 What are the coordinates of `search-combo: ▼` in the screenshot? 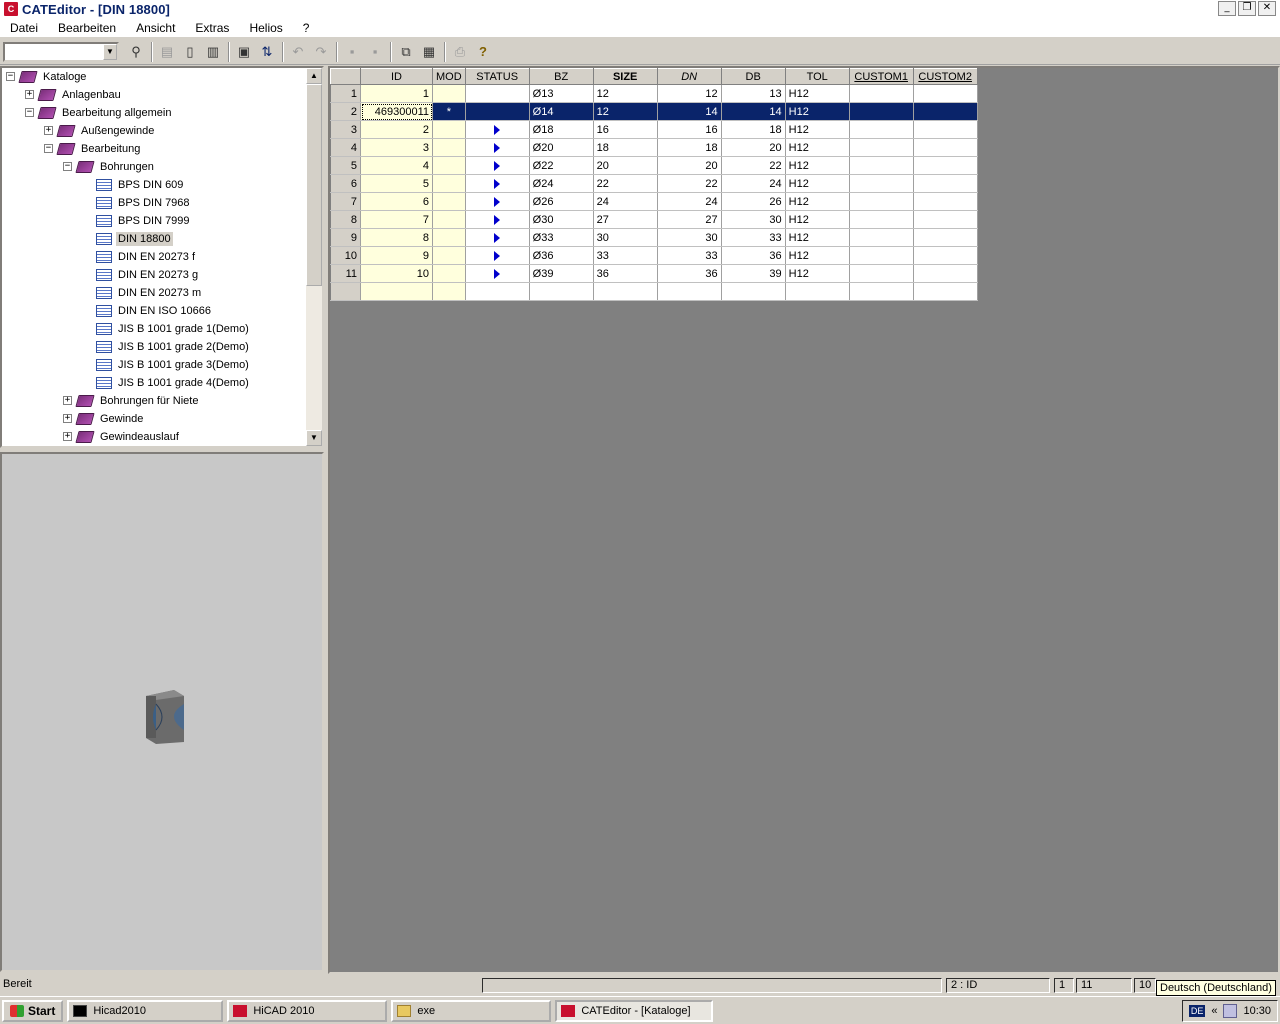 It's located at (61, 51).